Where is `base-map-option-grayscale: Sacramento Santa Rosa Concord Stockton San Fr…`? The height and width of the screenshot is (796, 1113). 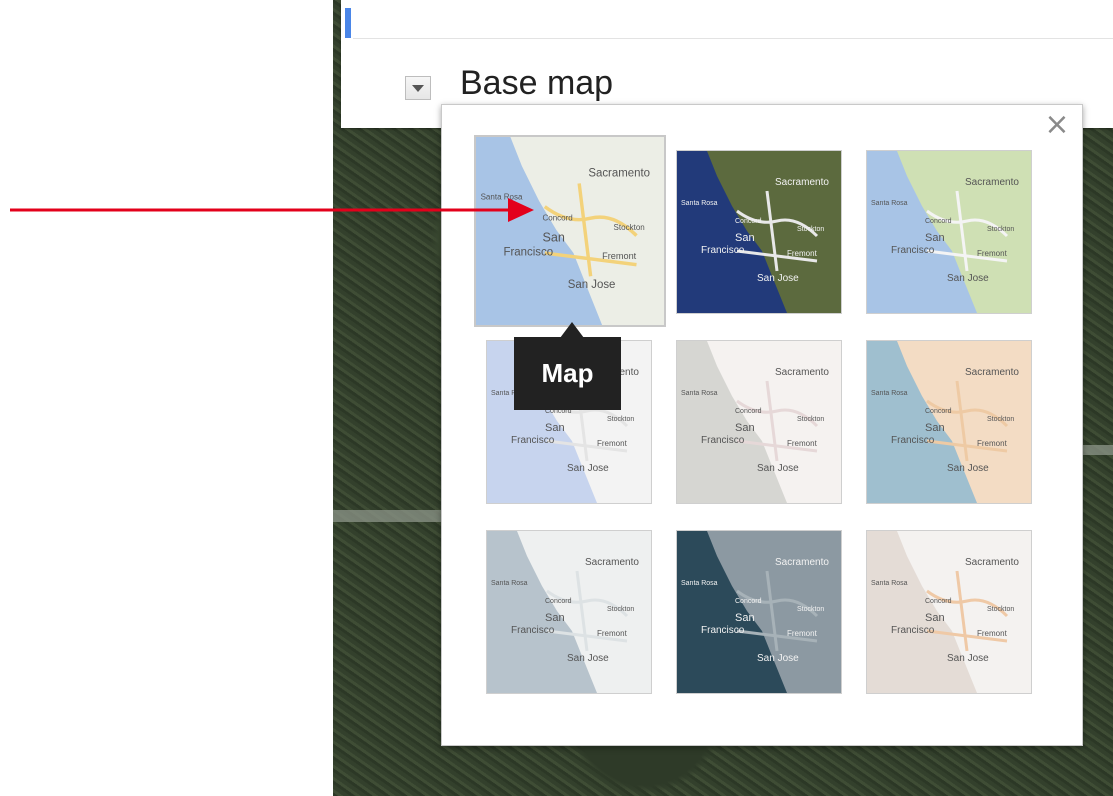 base-map-option-grayscale: Sacramento Santa Rosa Concord Stockton San Fr… is located at coordinates (759, 422).